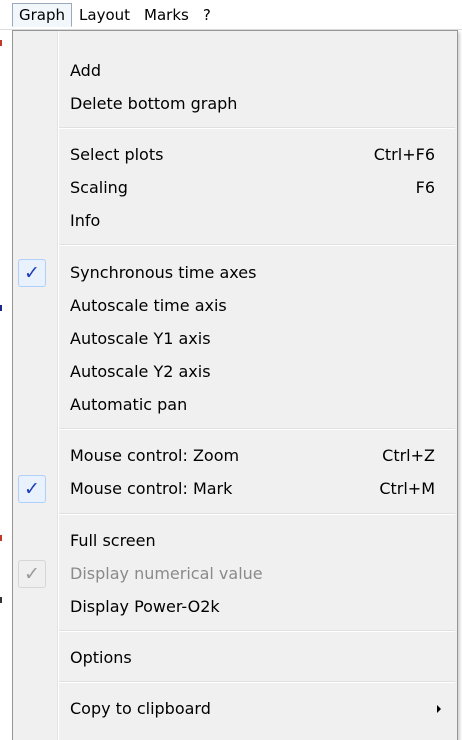 Image resolution: width=462 pixels, height=740 pixels. Describe the element at coordinates (129, 404) in the screenshot. I see `menu-item-label: Automatic pan` at that location.